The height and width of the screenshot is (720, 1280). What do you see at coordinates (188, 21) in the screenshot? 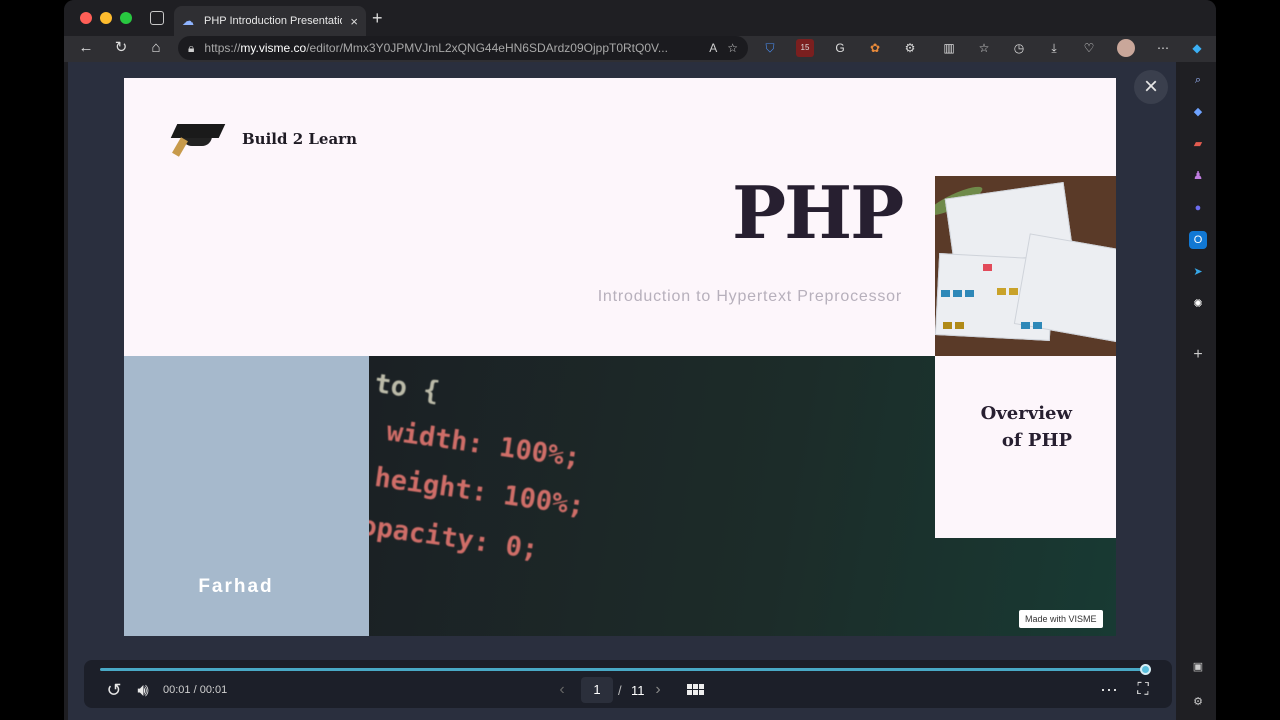
I see `visme-favicon-icon: ☁` at bounding box center [188, 21].